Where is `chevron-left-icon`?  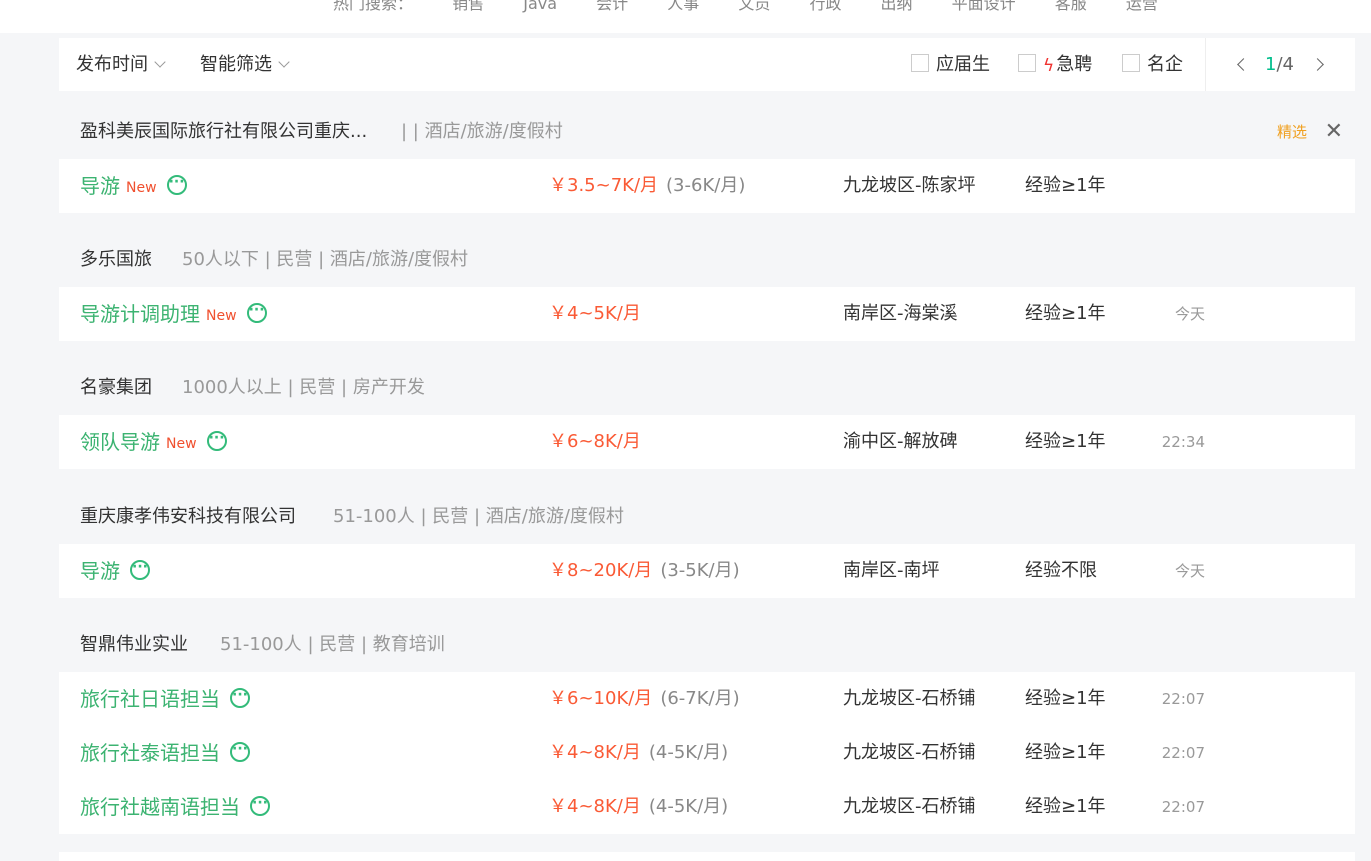
chevron-left-icon is located at coordinates (1243, 64).